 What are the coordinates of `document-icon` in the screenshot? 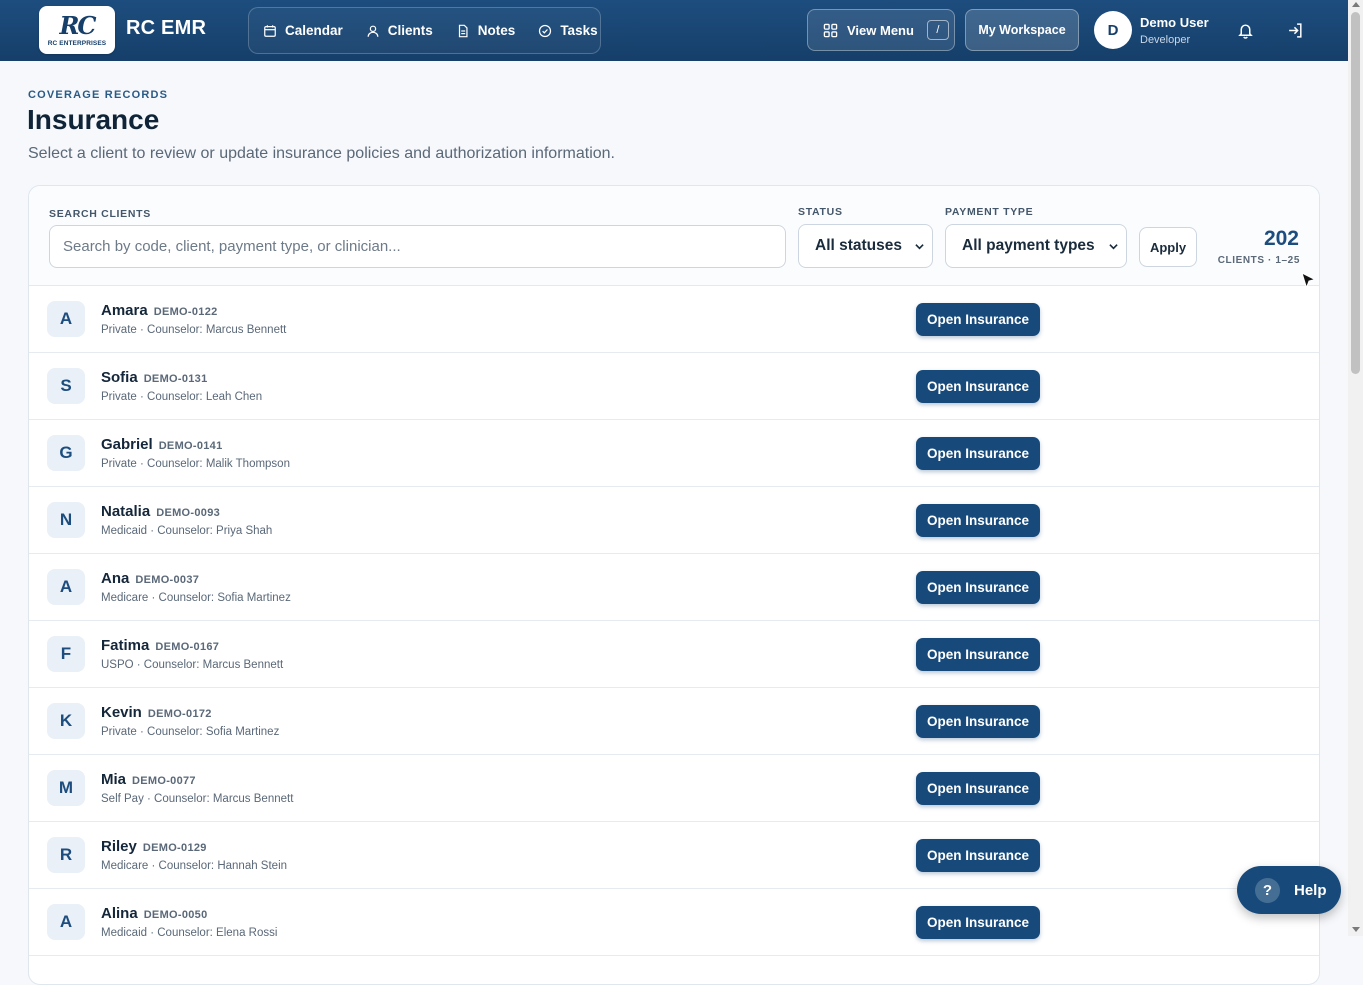 It's located at (463, 30).